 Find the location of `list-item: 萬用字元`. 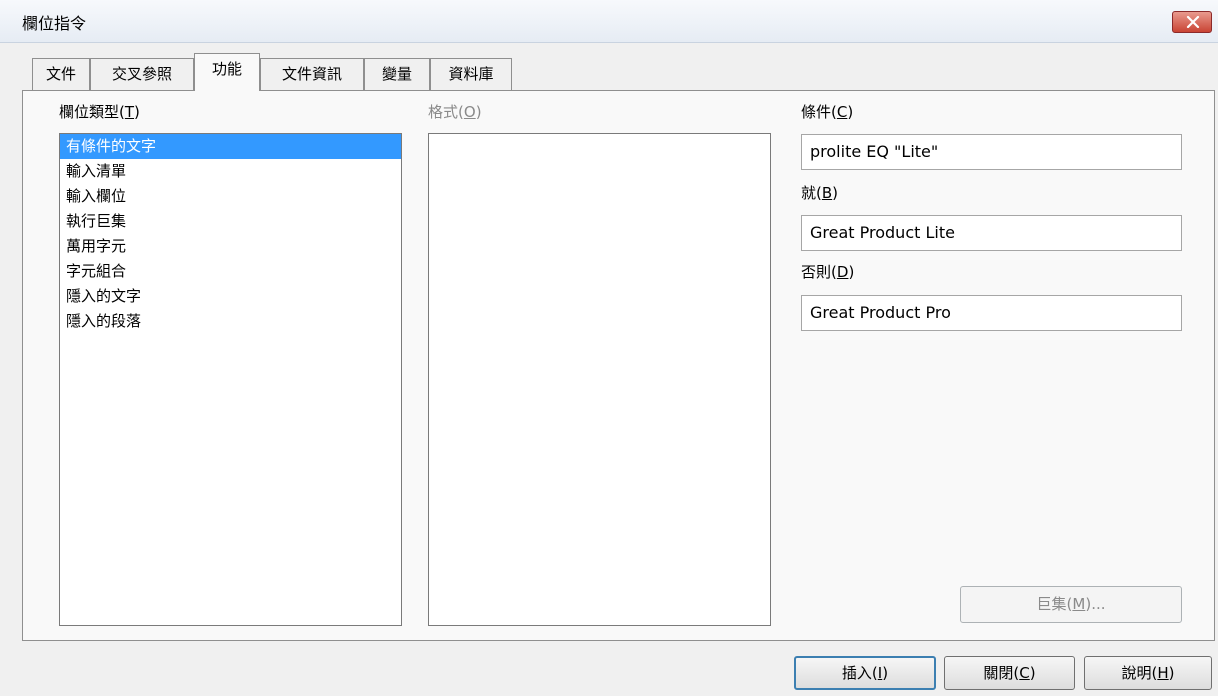

list-item: 萬用字元 is located at coordinates (230, 246).